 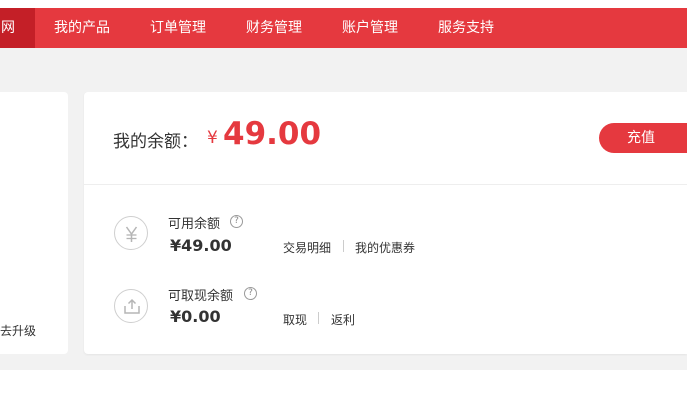 I want to click on transaction-details-link: 交易明细, so click(x=307, y=247).